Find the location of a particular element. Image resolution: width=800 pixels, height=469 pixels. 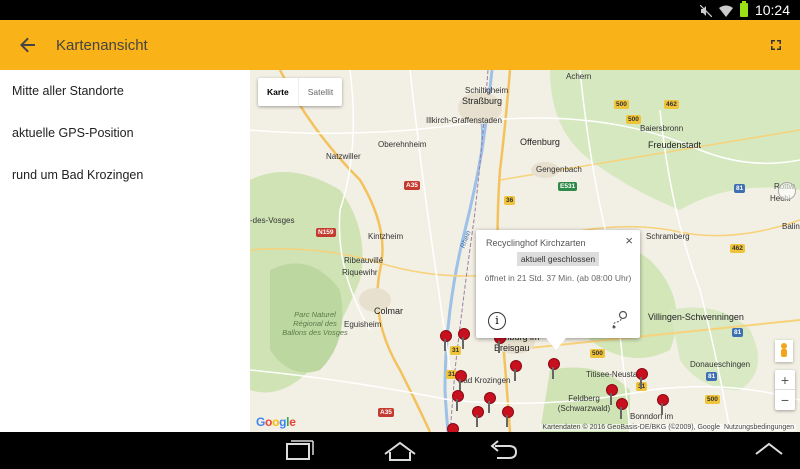

fullscreen-button is located at coordinates (776, 45).